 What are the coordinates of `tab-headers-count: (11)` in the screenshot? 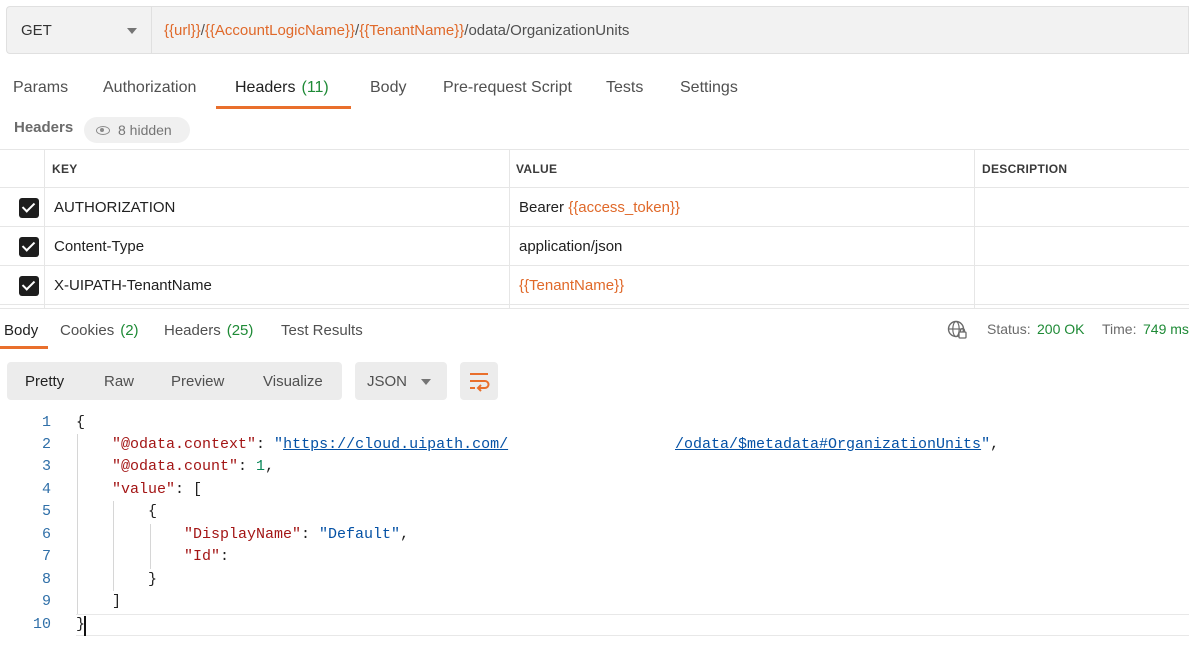 It's located at (315, 87).